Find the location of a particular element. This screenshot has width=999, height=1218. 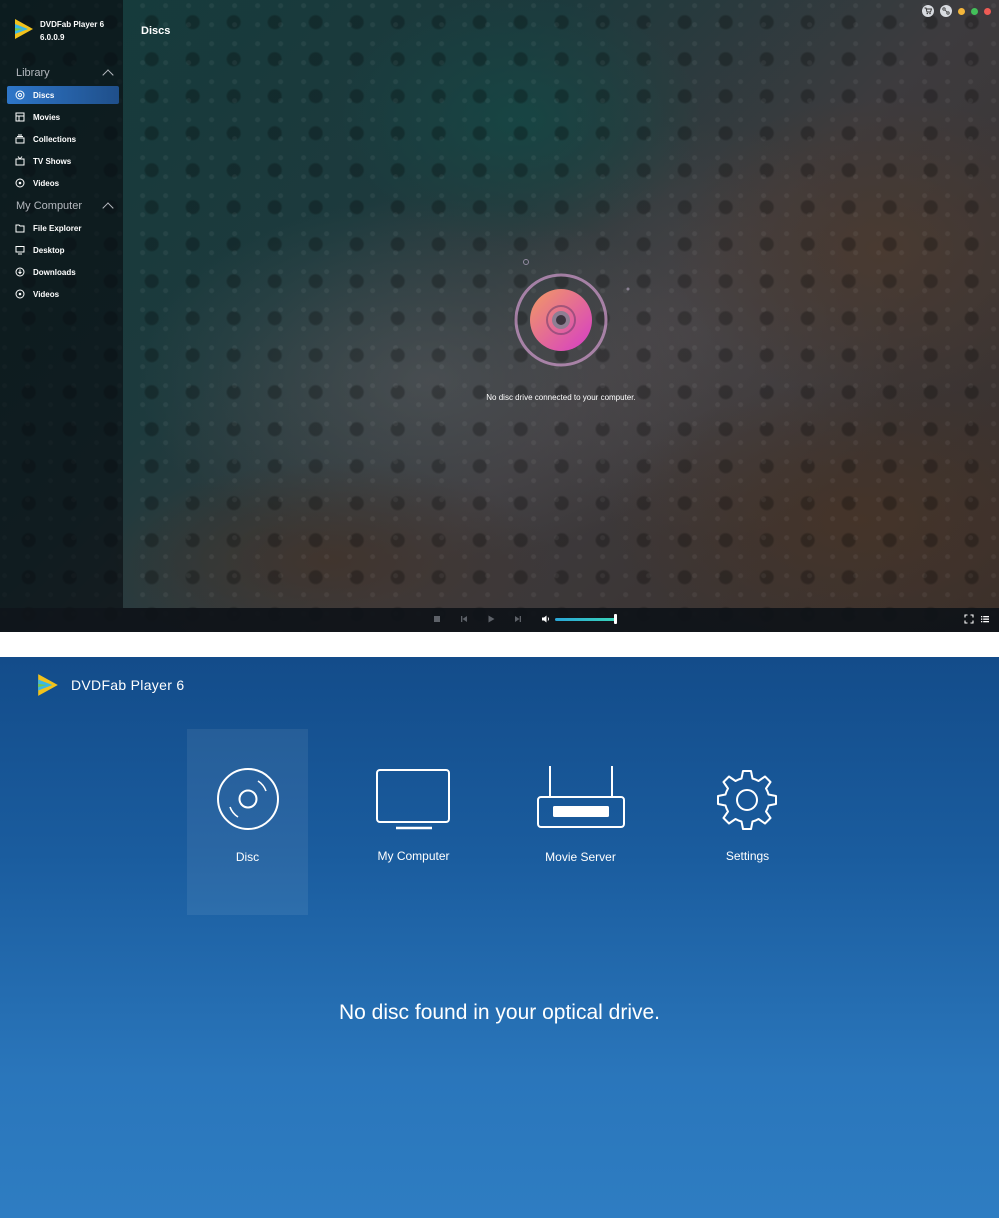

app-logo: DVDFab Player 6 6.0.0.9 is located at coordinates (59, 31).